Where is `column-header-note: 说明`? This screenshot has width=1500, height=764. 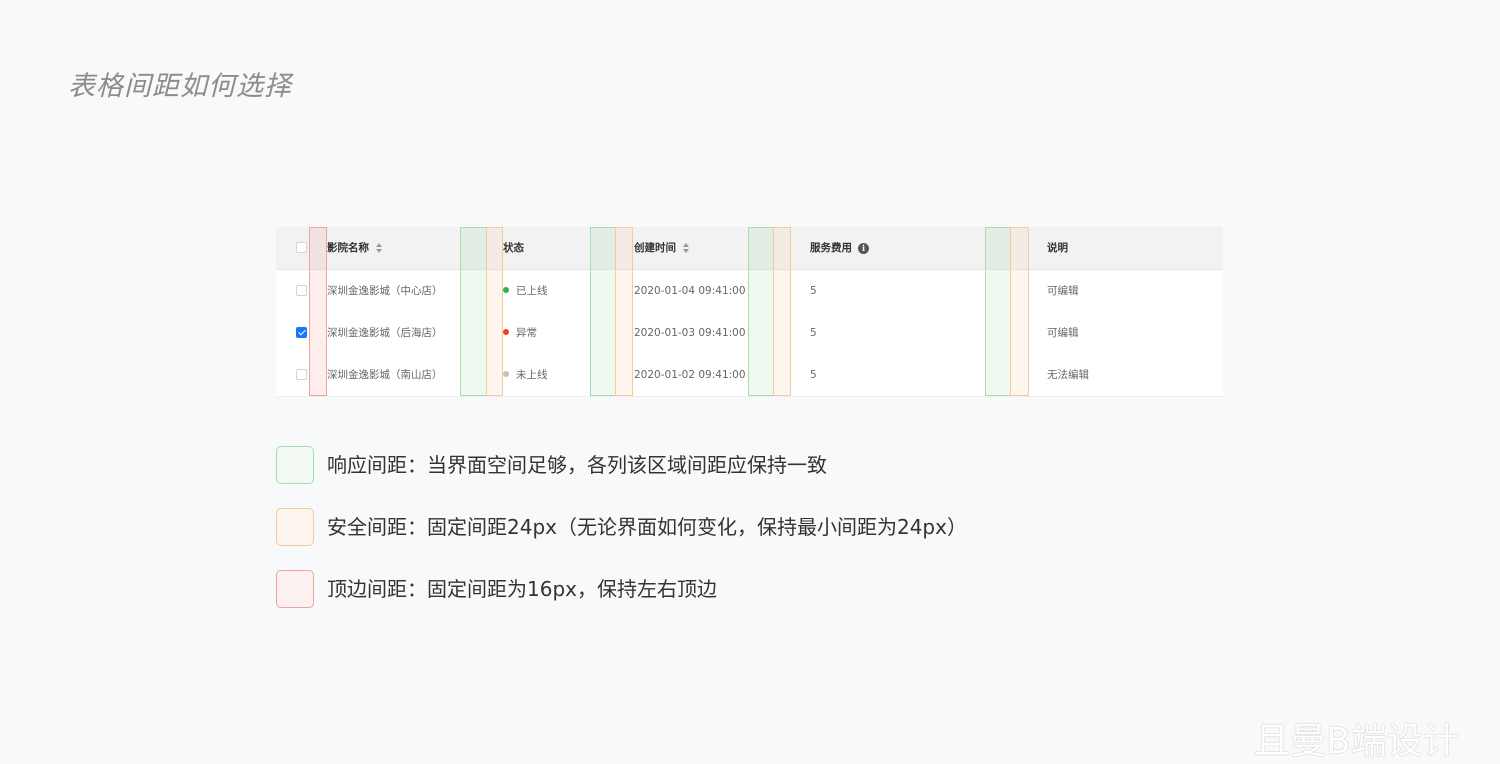 column-header-note: 说明 is located at coordinates (1057, 248).